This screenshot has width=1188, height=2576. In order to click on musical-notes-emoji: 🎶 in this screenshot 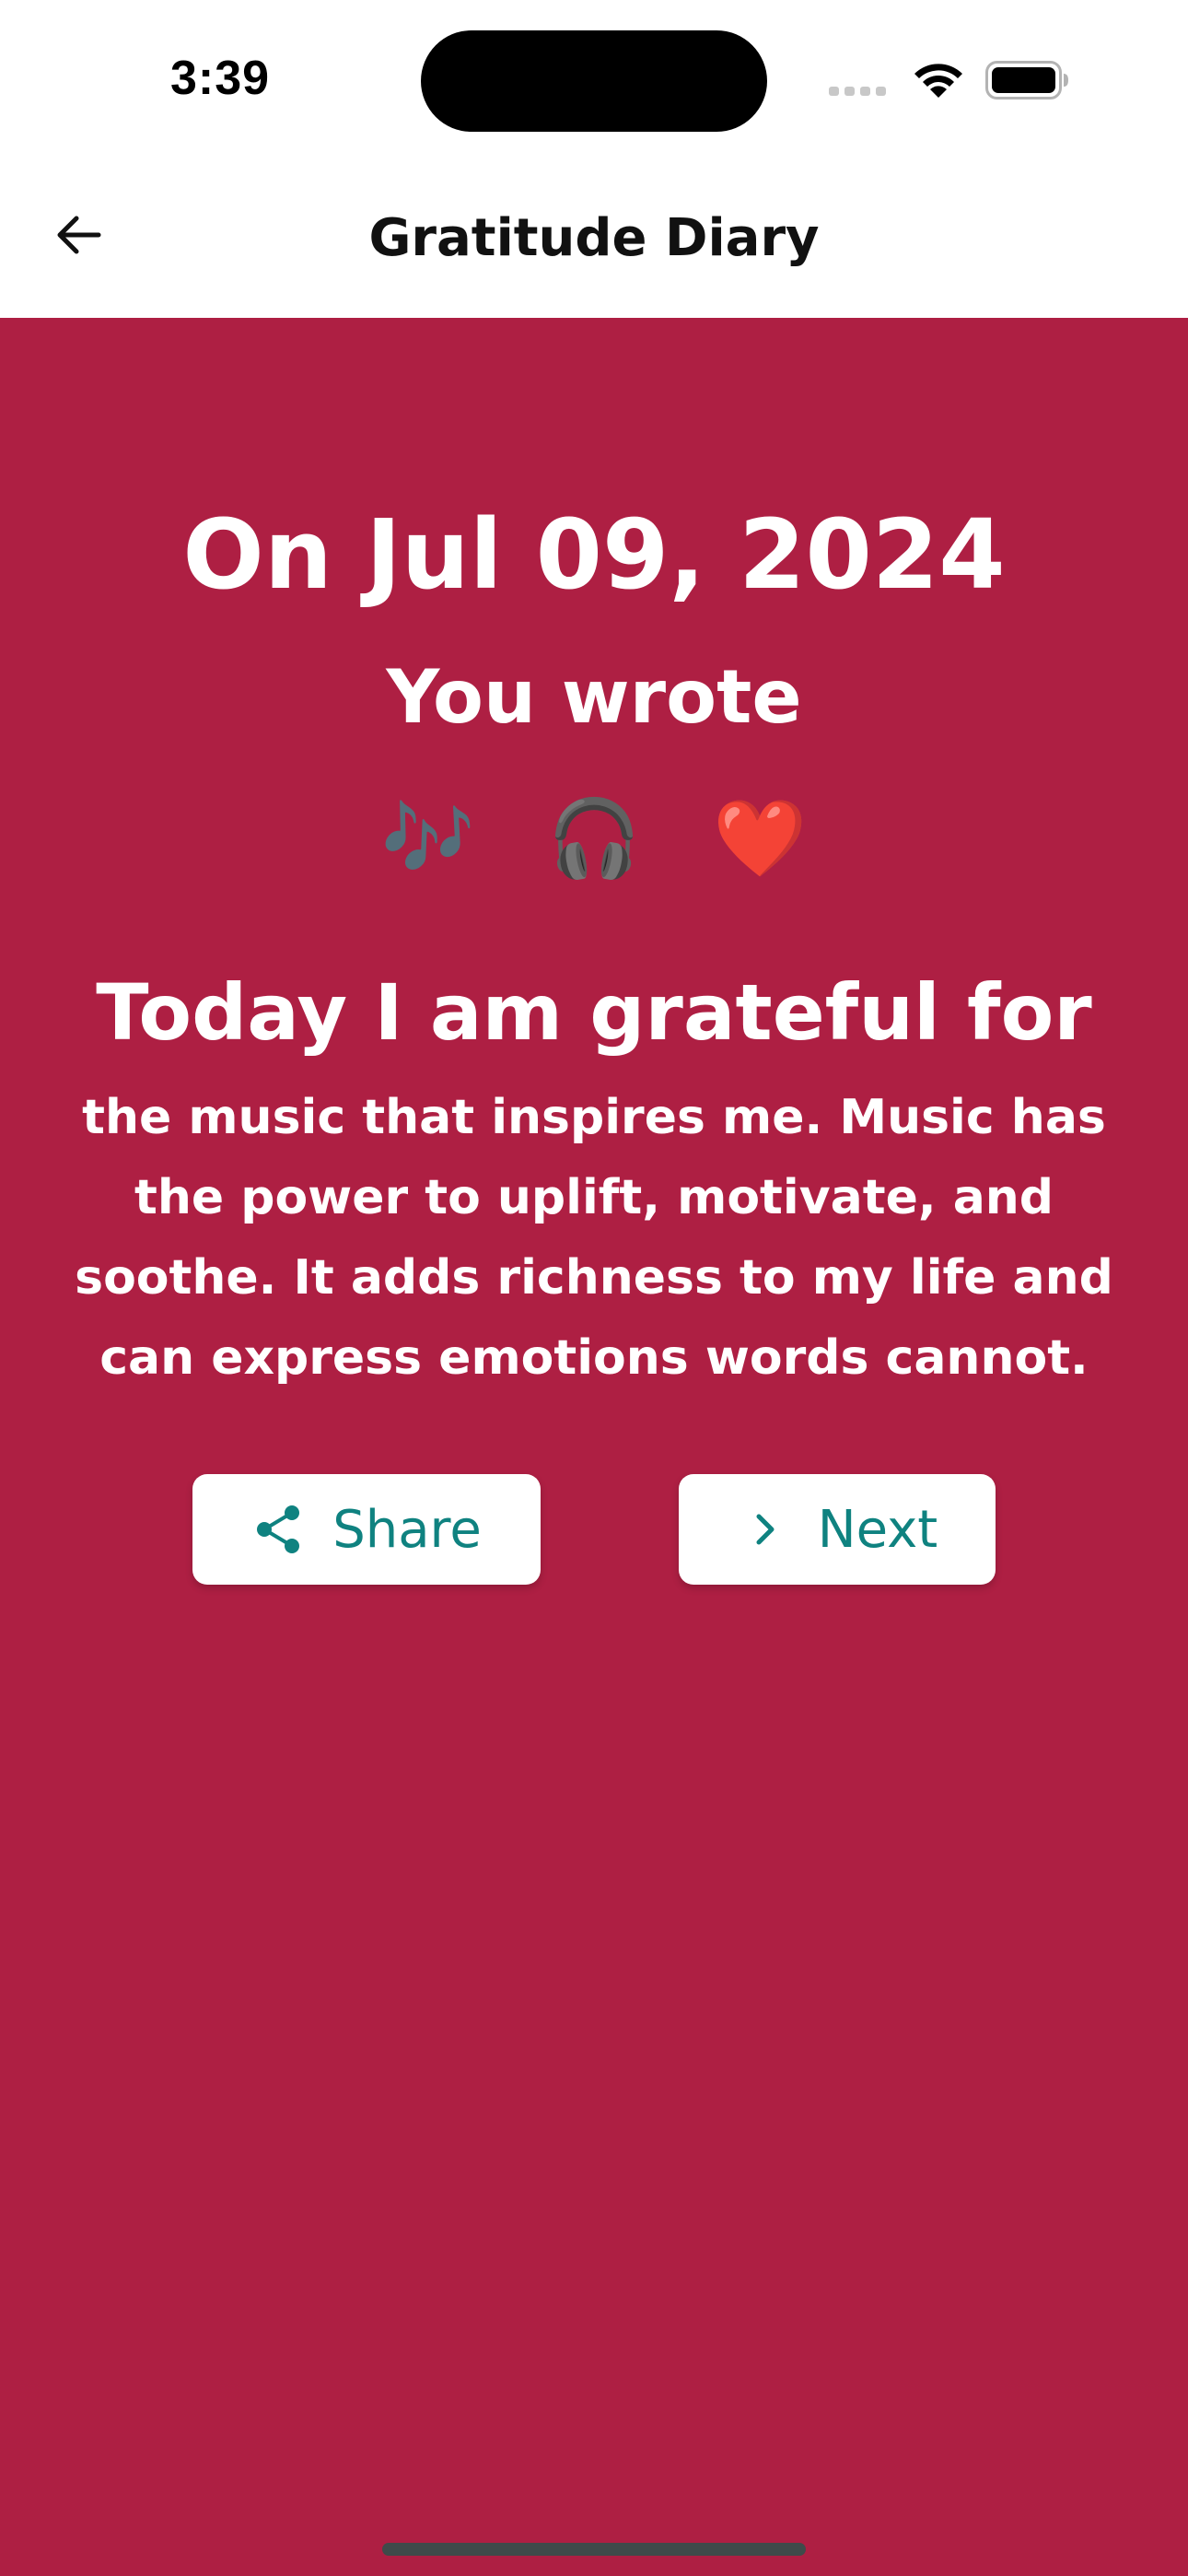, I will do `click(427, 839)`.